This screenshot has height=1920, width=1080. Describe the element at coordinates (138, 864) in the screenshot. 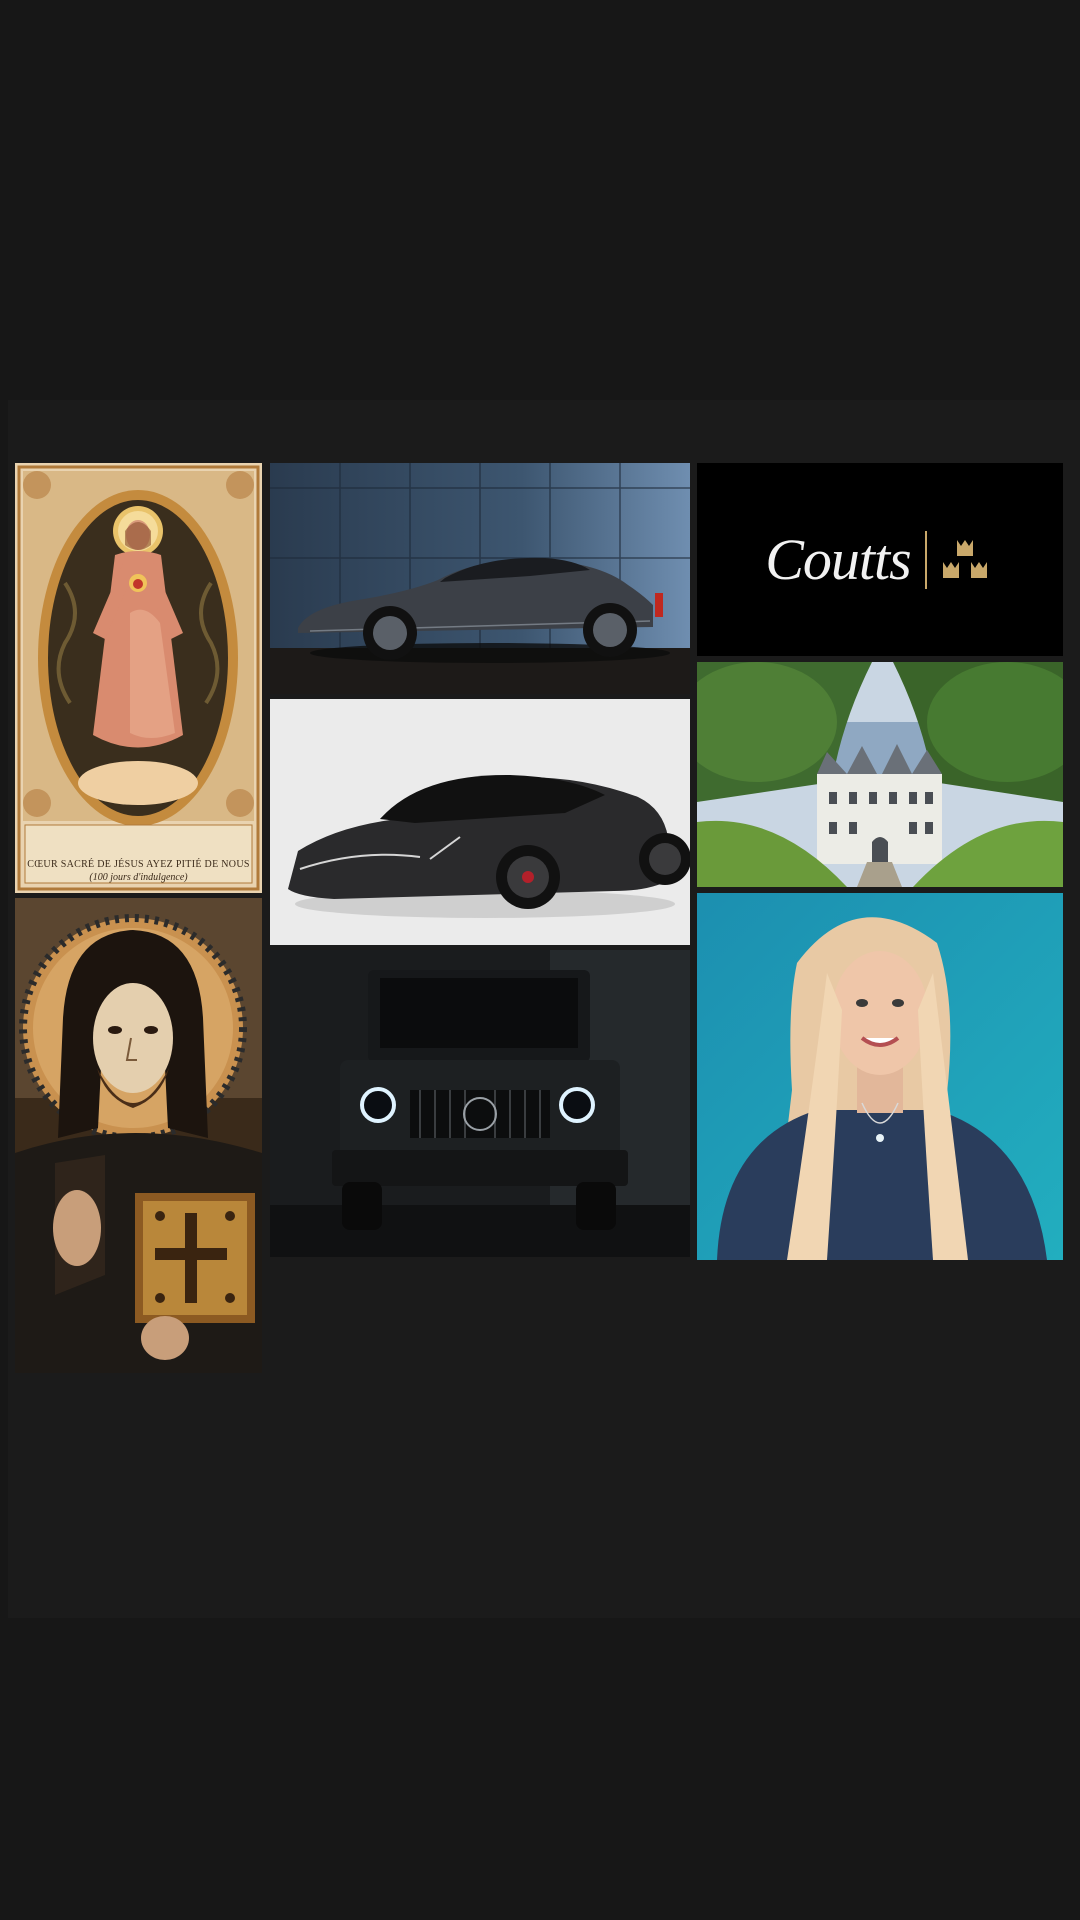

I see `sacred-heart-caption-line1: CŒUR SACRÉ DE JÉSUS AYEZ PITIÉ DE NOUS` at that location.